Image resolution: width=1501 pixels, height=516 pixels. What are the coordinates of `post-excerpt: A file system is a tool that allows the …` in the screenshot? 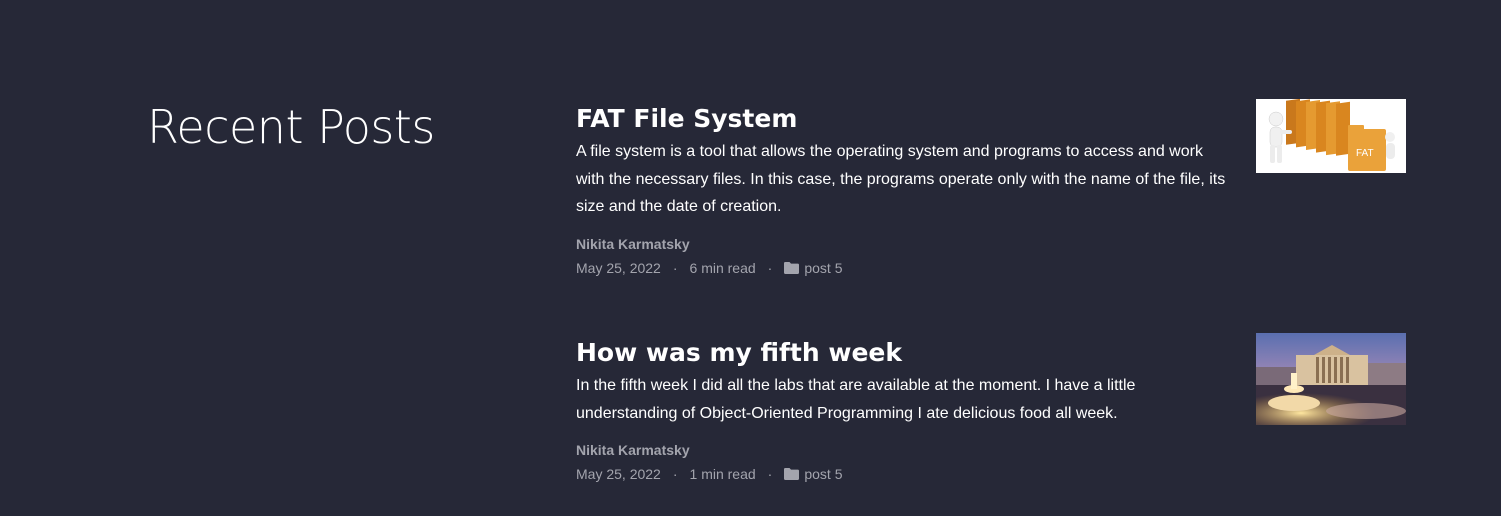 It's located at (901, 179).